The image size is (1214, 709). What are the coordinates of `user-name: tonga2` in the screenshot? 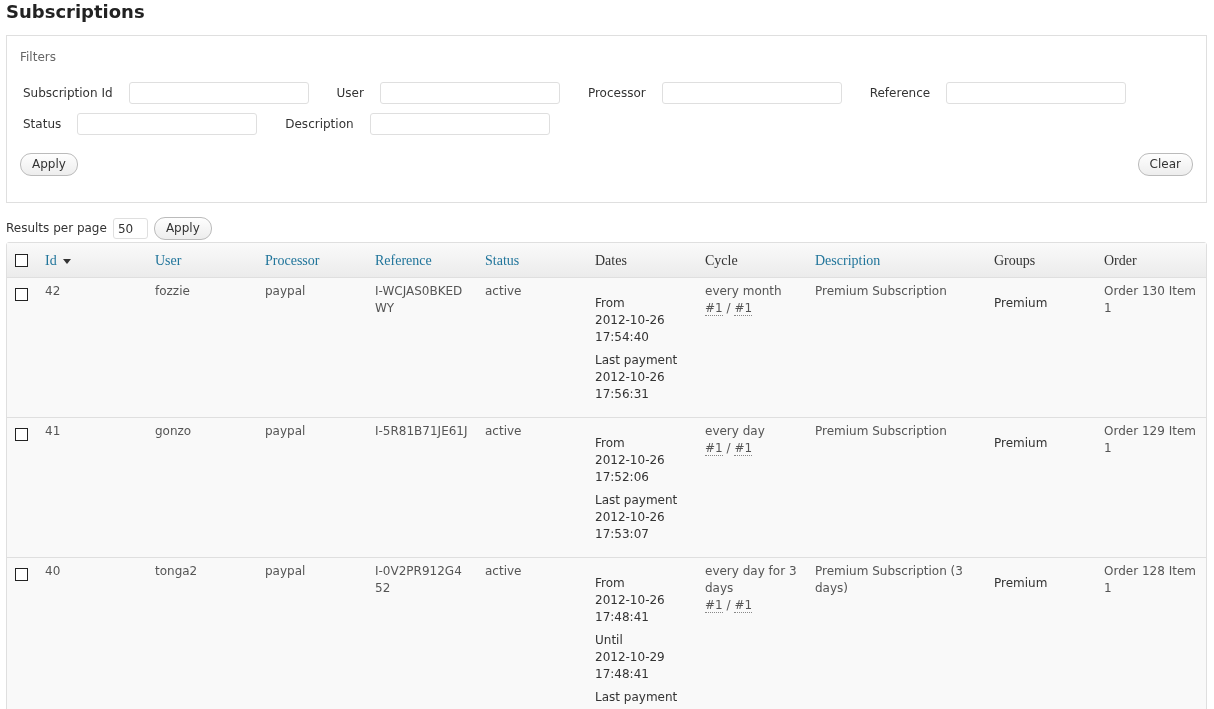 It's located at (176, 571).